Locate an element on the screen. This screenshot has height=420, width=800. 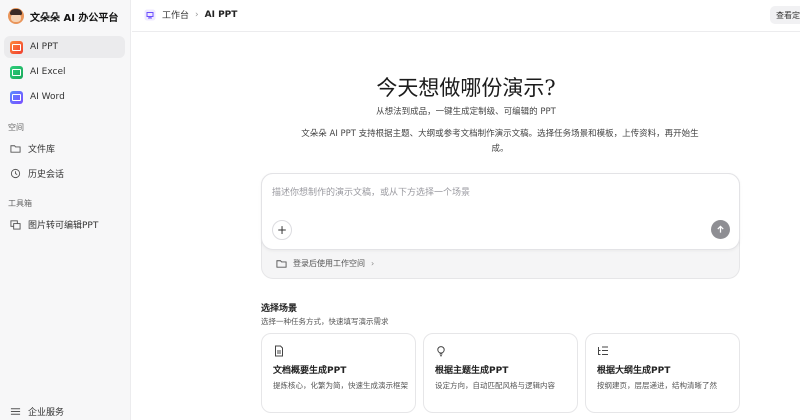
sidebar-item-file-library: 文件库 is located at coordinates (64, 148).